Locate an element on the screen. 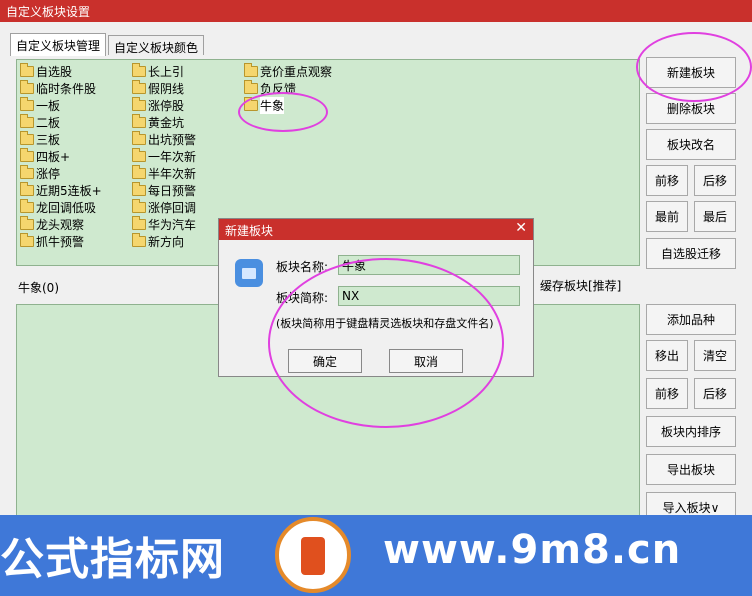 Image resolution: width=752 pixels, height=596 pixels. close-icon: ✕ is located at coordinates (521, 228).